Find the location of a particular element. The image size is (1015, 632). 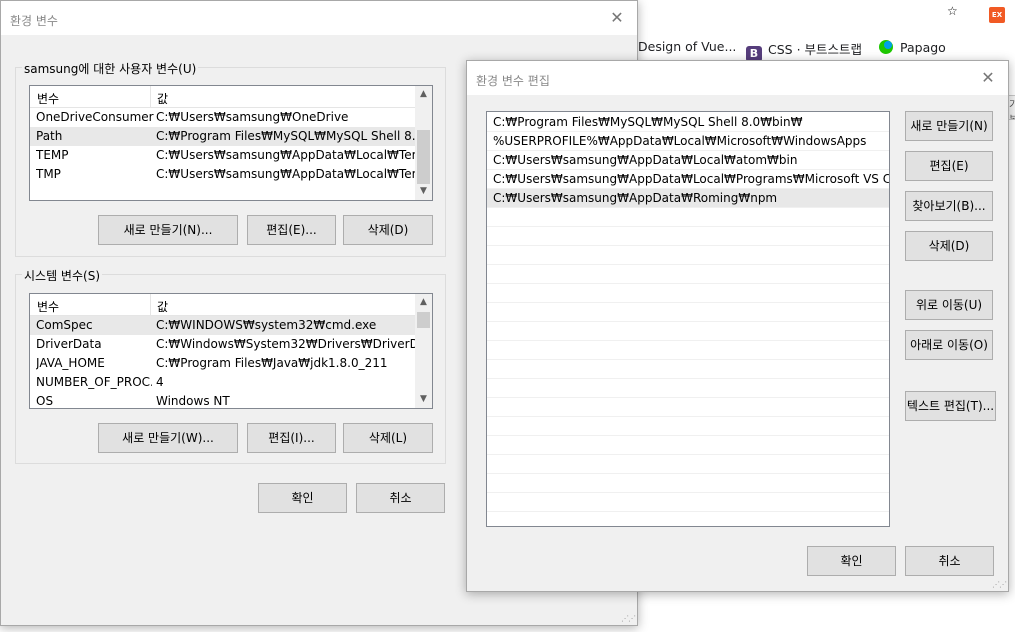

browser-partial-control: 기본 is located at coordinates (1011, 107).